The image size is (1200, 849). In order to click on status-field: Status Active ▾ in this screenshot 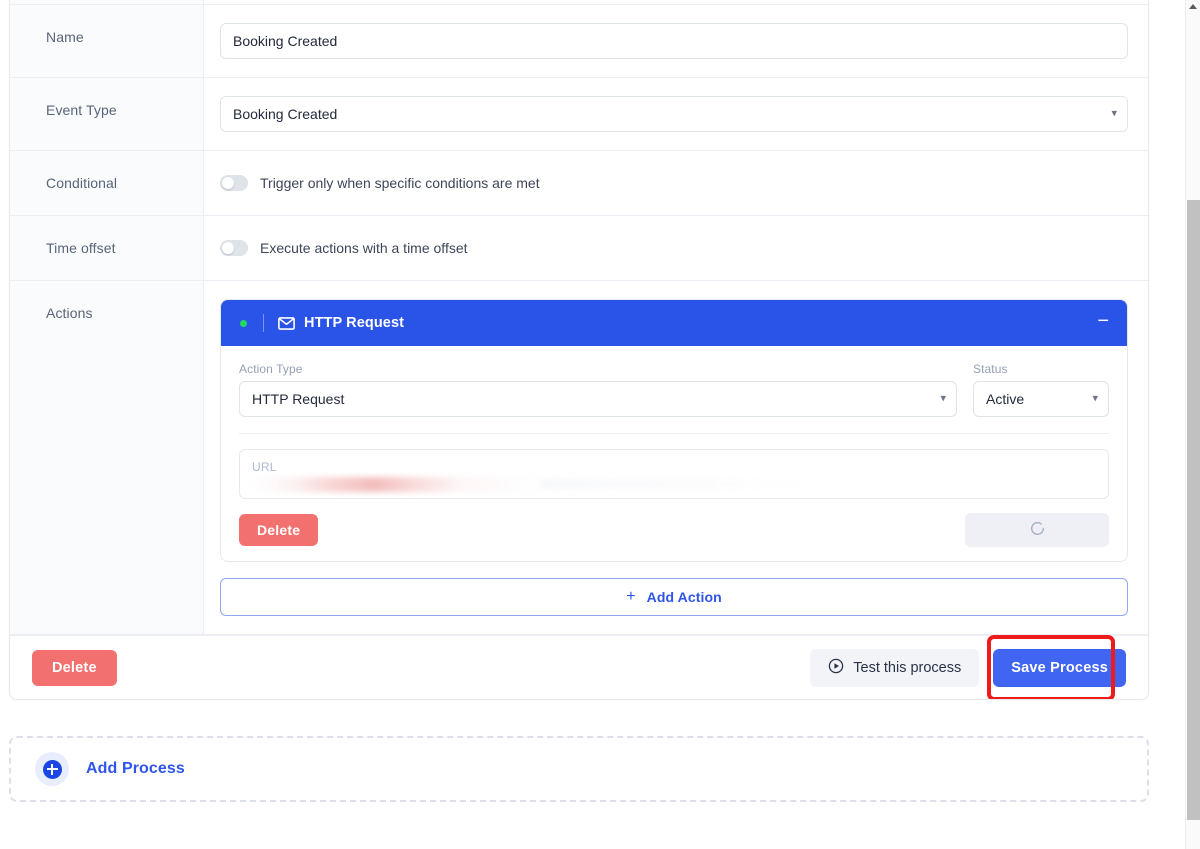, I will do `click(1041, 389)`.